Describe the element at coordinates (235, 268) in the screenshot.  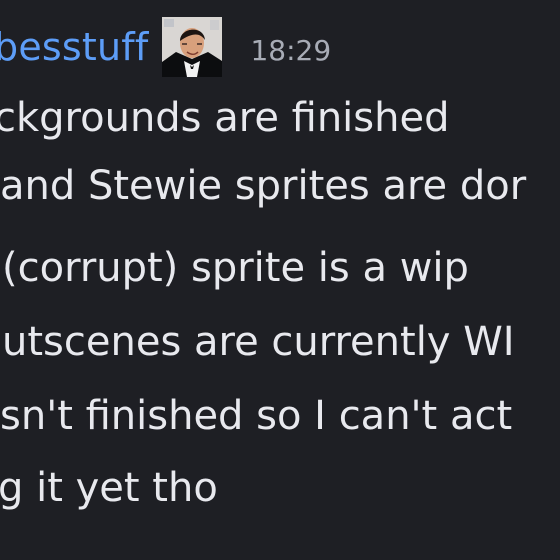
I see `message-line-3: (corrupt) sprite is a wip` at that location.